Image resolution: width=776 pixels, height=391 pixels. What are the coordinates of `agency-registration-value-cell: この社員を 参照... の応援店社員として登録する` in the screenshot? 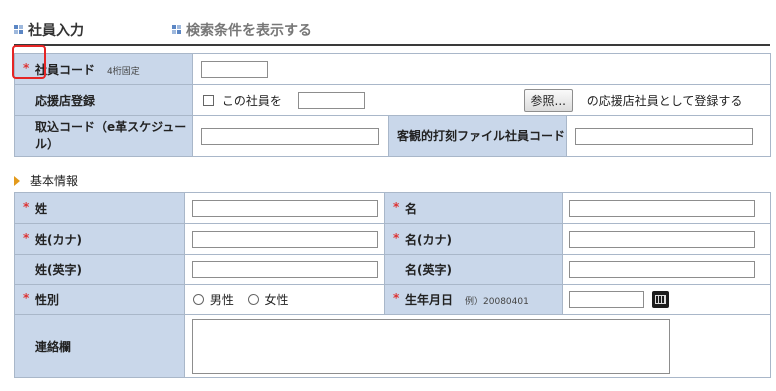 It's located at (481, 100).